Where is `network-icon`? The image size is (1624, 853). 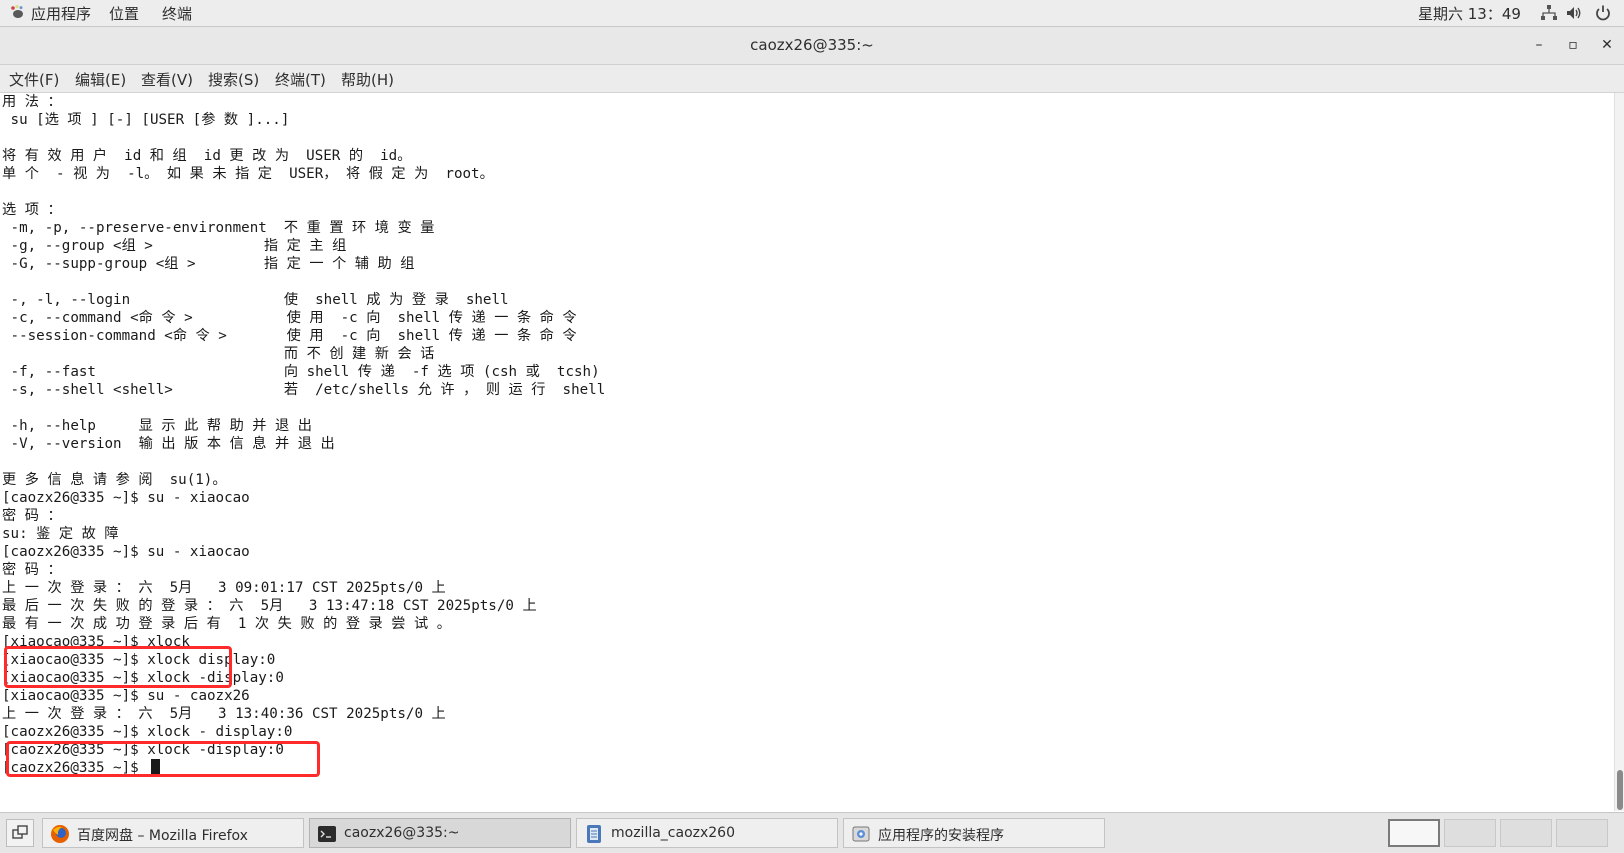
network-icon is located at coordinates (1549, 13).